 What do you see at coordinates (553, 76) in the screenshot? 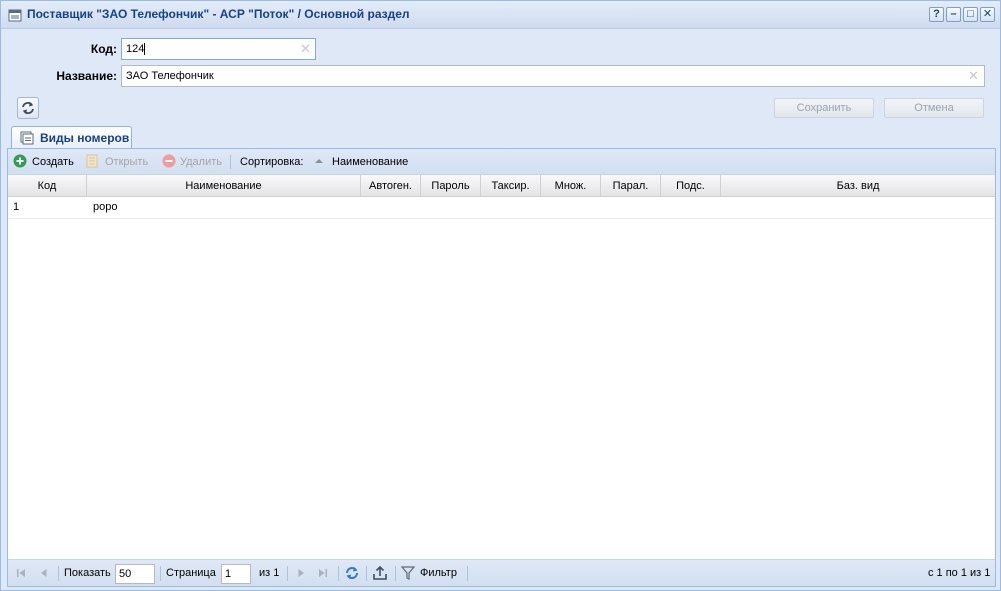
I see `name-input: ЗАО Телефончик ✕` at bounding box center [553, 76].